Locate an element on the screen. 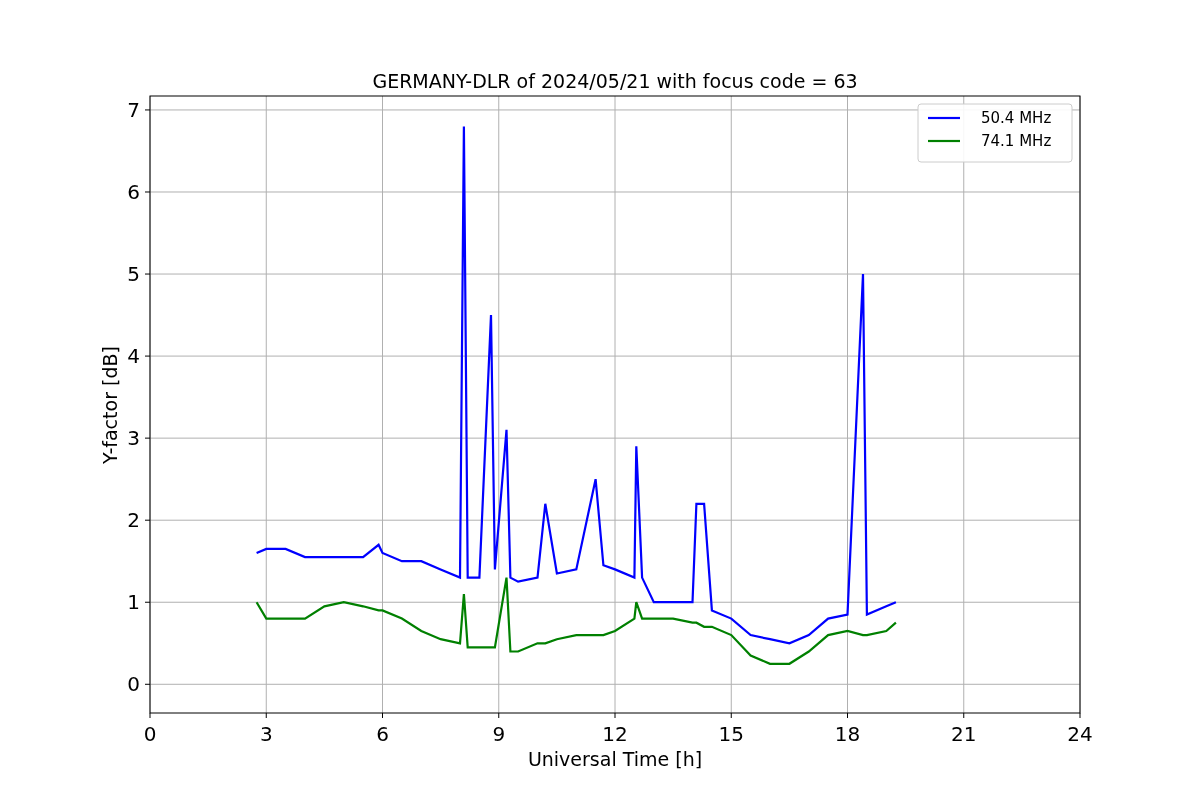 The height and width of the screenshot is (800, 1200). x-axis-label: Universal Time [h] is located at coordinates (615, 759).